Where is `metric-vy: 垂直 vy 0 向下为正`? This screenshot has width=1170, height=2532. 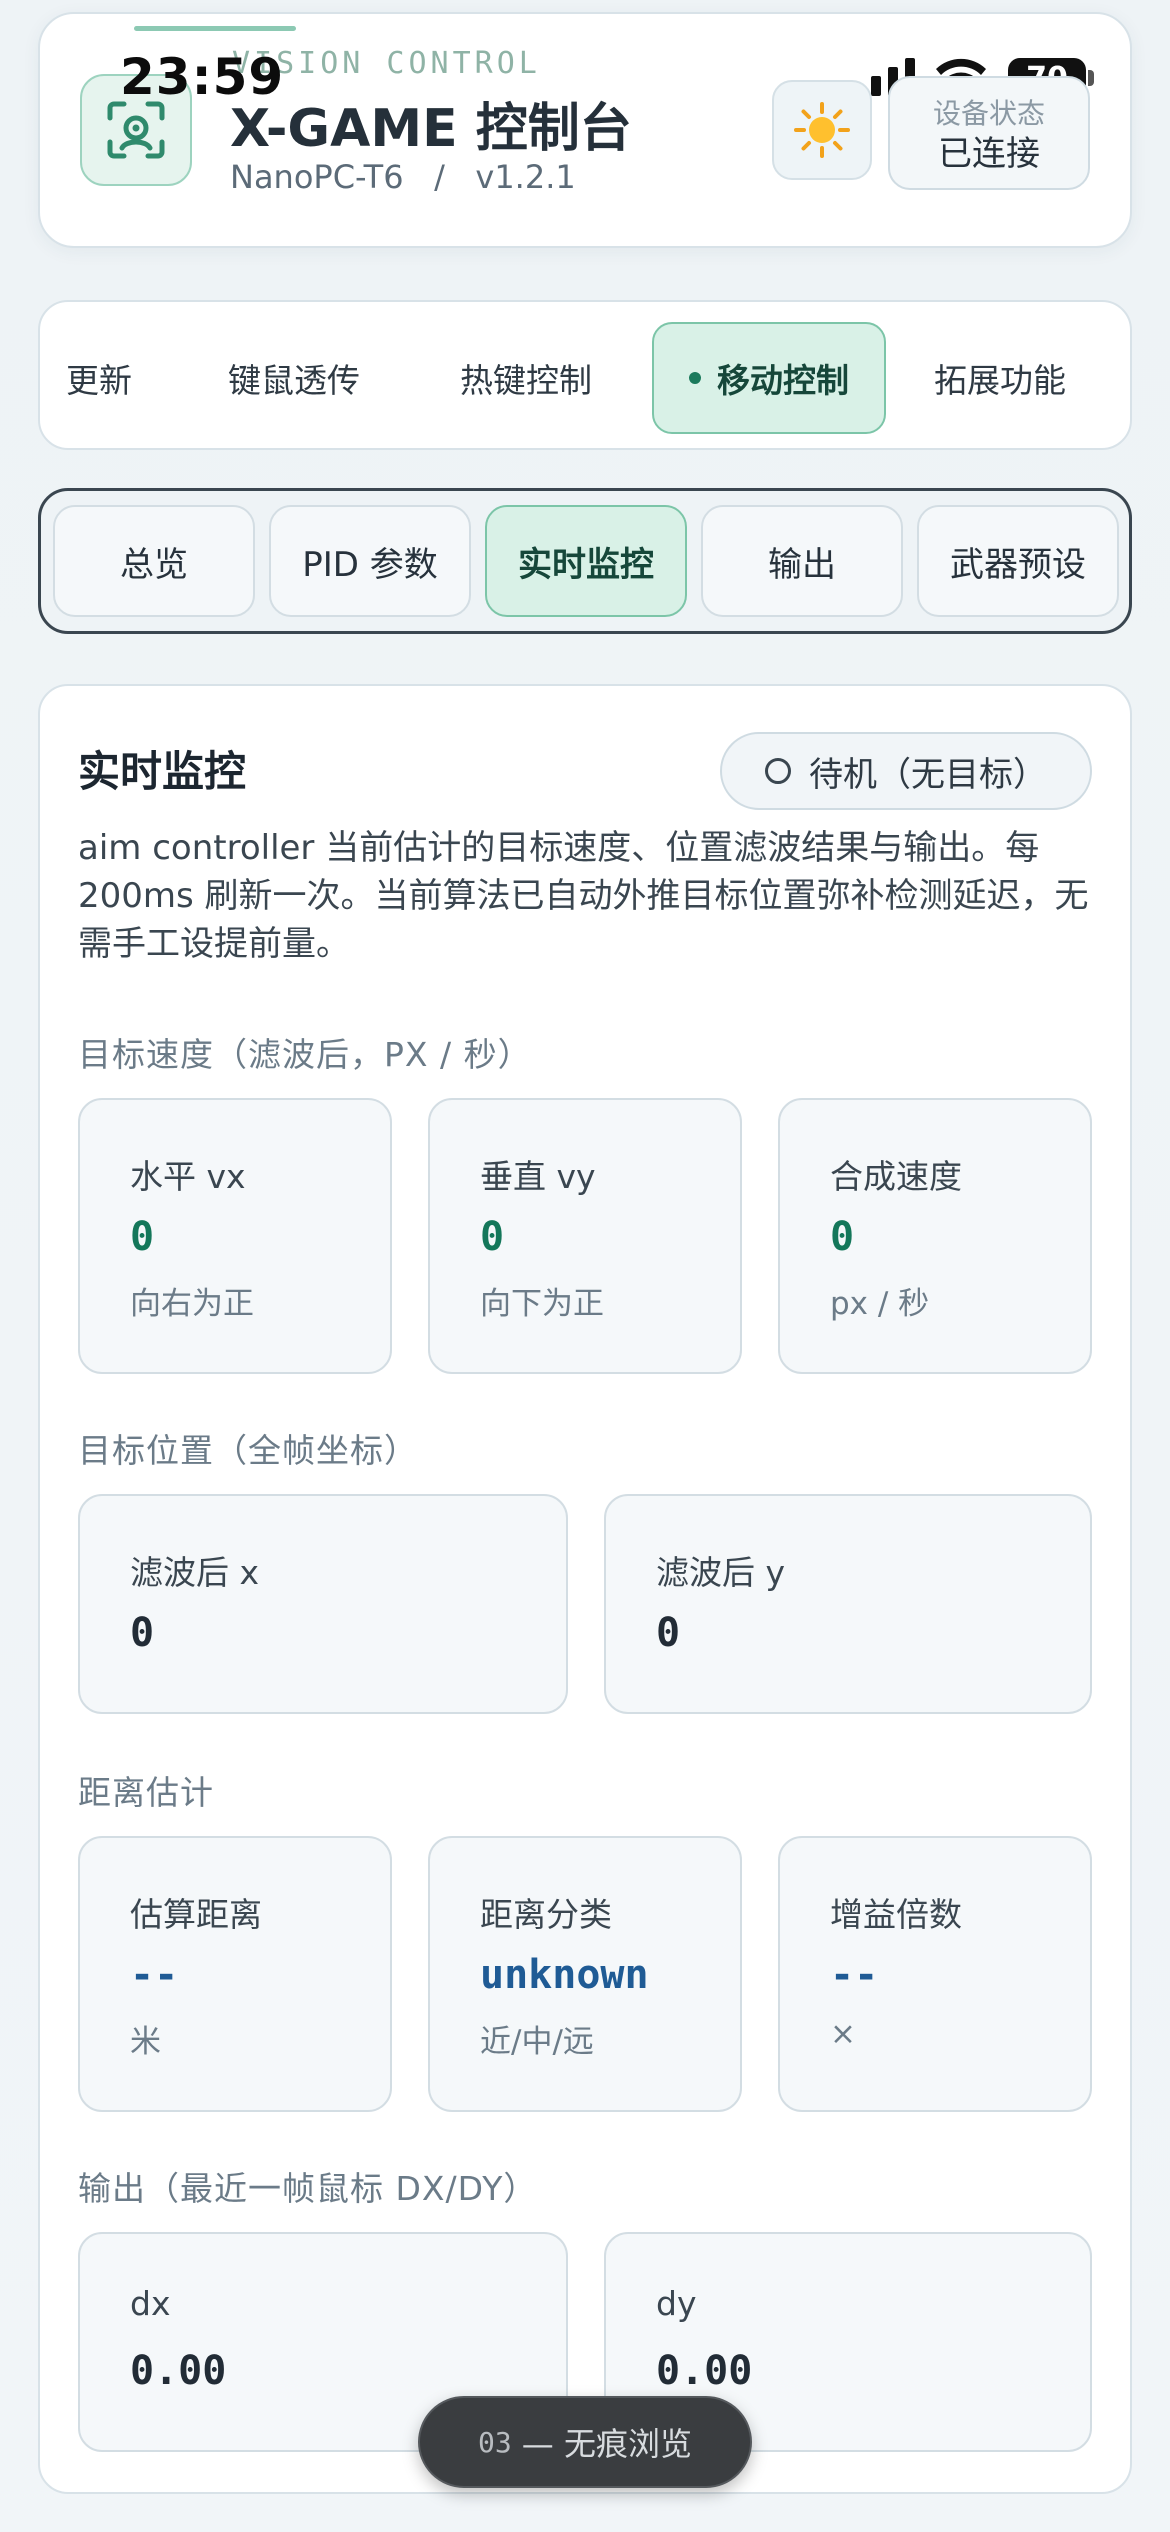 metric-vy: 垂直 vy 0 向下为正 is located at coordinates (585, 1236).